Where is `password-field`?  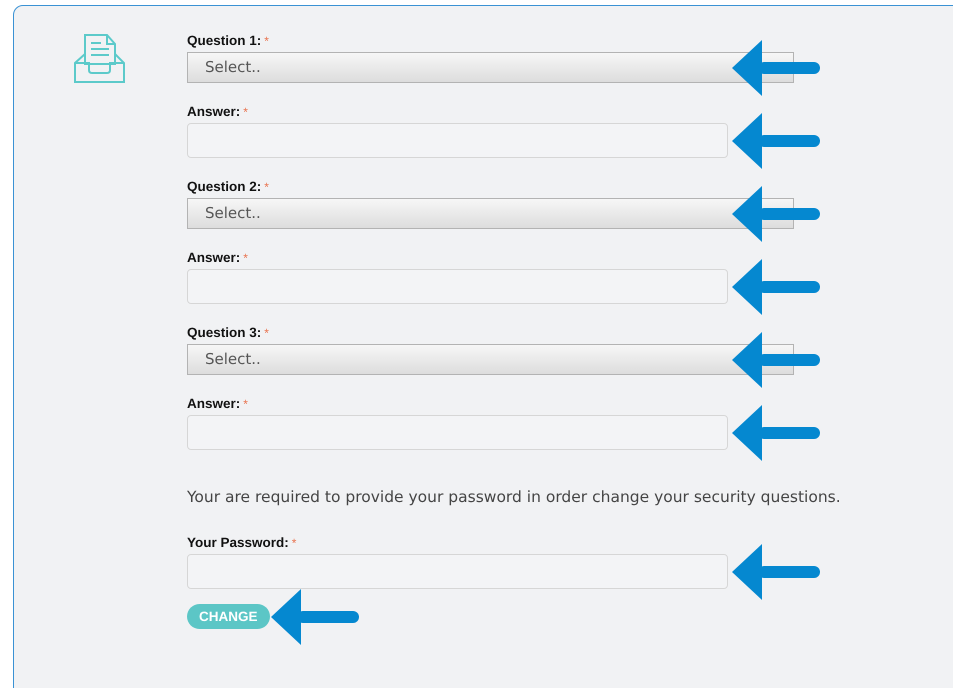
password-field is located at coordinates (457, 571).